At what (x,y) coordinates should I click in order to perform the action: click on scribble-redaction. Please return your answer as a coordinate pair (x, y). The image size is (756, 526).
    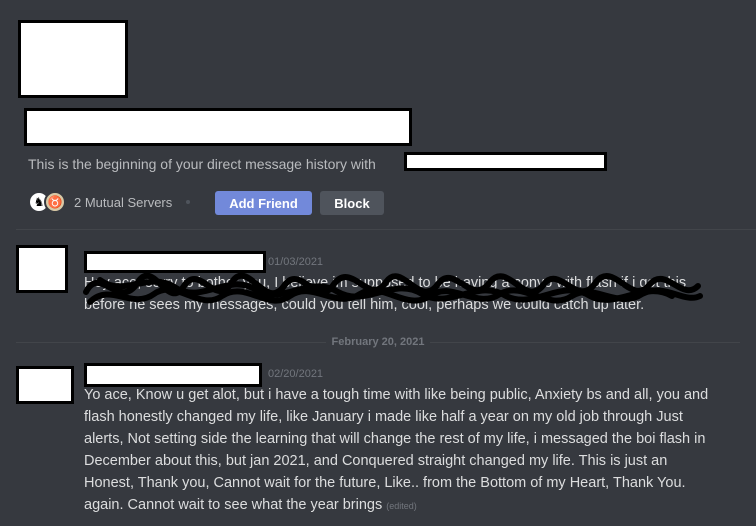
    Looking at the image, I should click on (393, 288).